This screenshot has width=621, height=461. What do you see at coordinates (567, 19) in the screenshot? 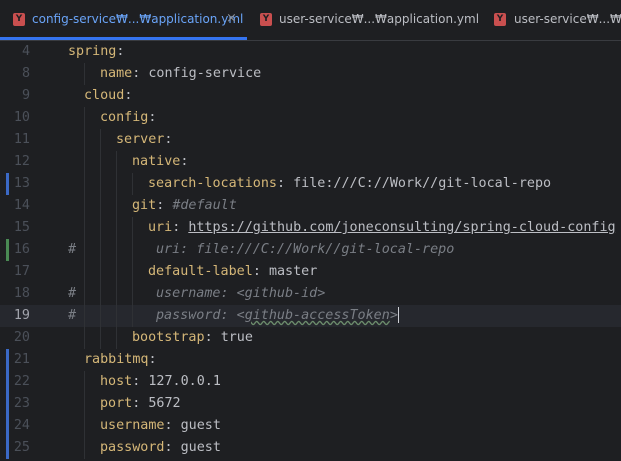
I see `tab-label: user-service₩...₩boo` at bounding box center [567, 19].